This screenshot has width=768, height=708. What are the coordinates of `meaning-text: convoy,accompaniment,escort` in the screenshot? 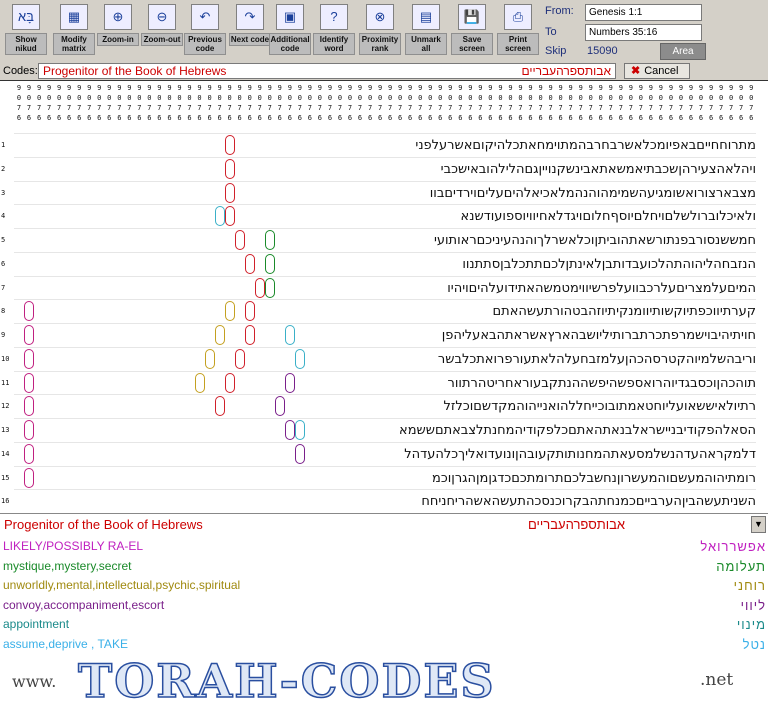 It's located at (84, 604).